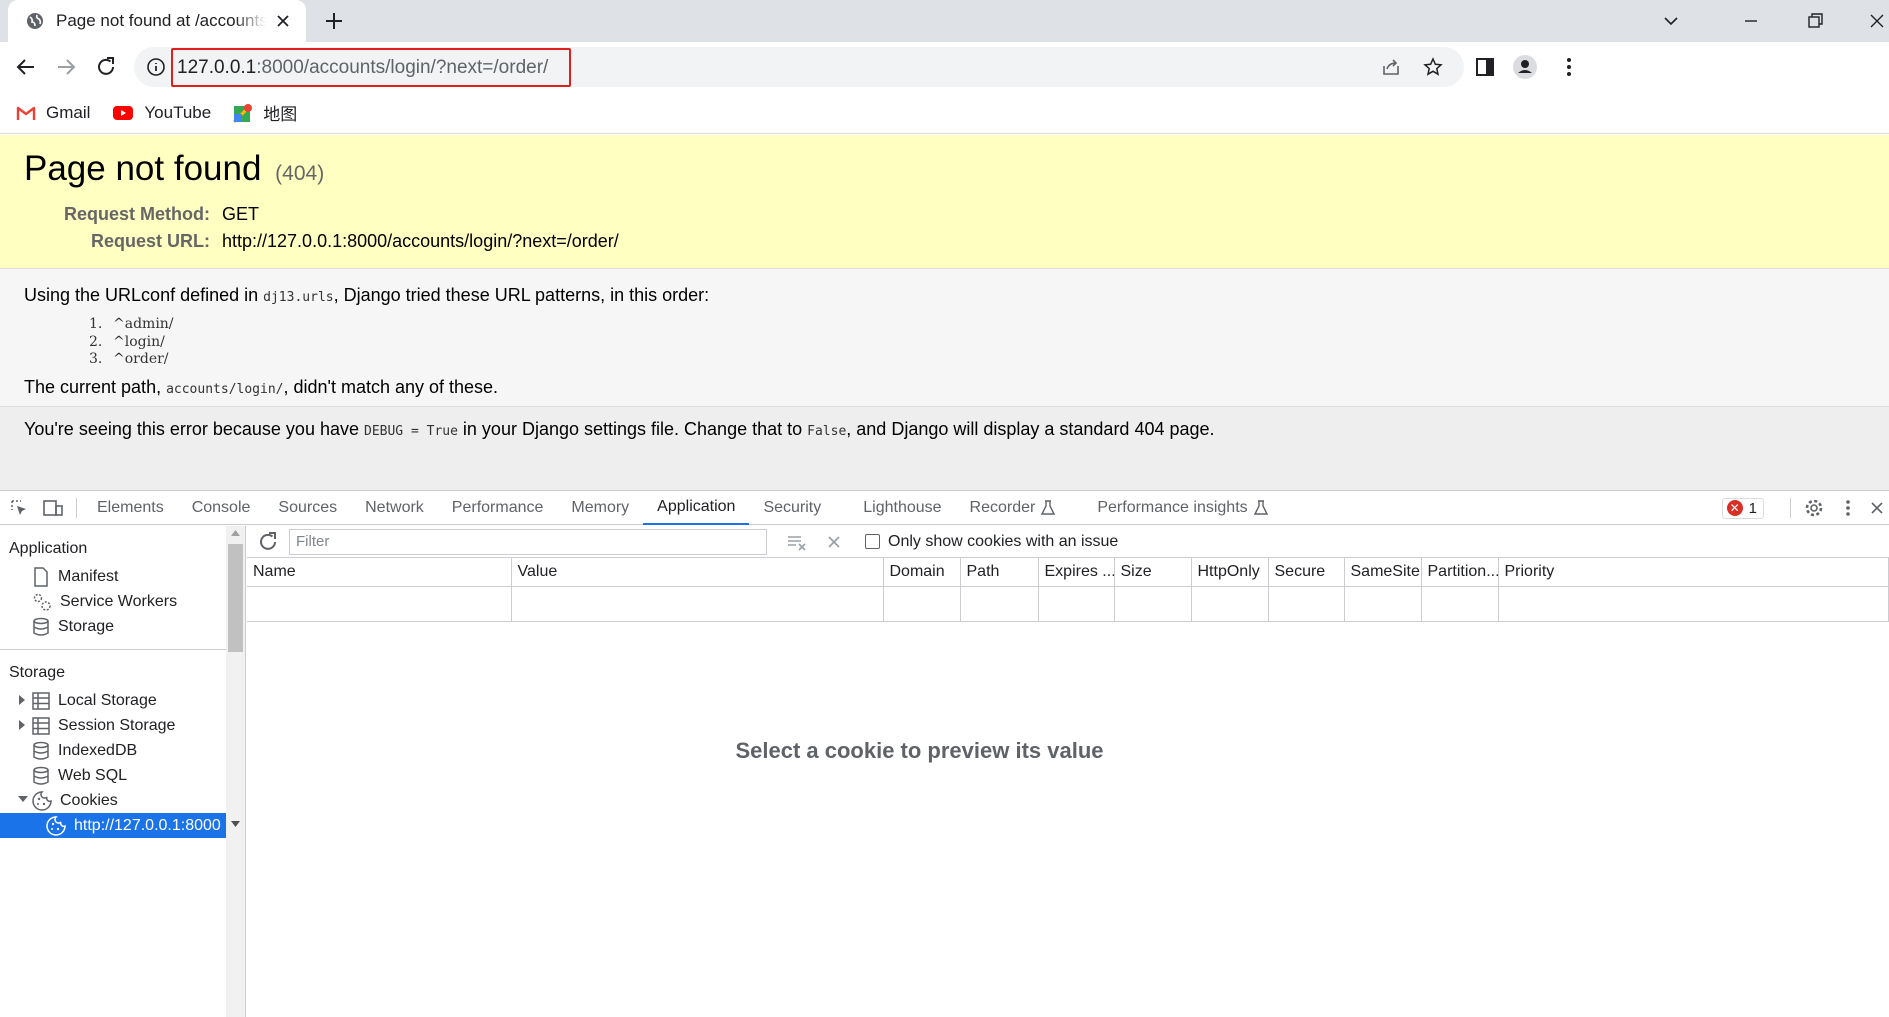 The height and width of the screenshot is (1017, 1889). Describe the element at coordinates (123, 112) in the screenshot. I see `youtube-icon` at that location.